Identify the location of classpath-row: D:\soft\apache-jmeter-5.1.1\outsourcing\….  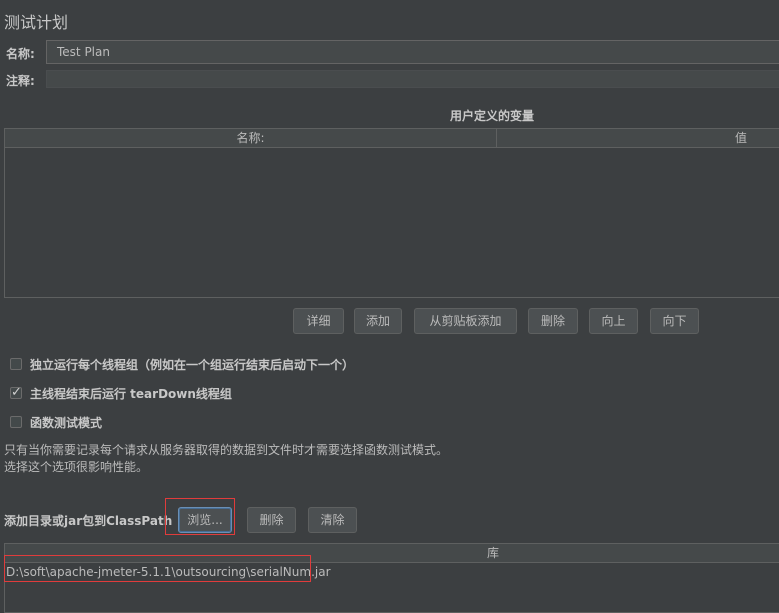
(168, 572).